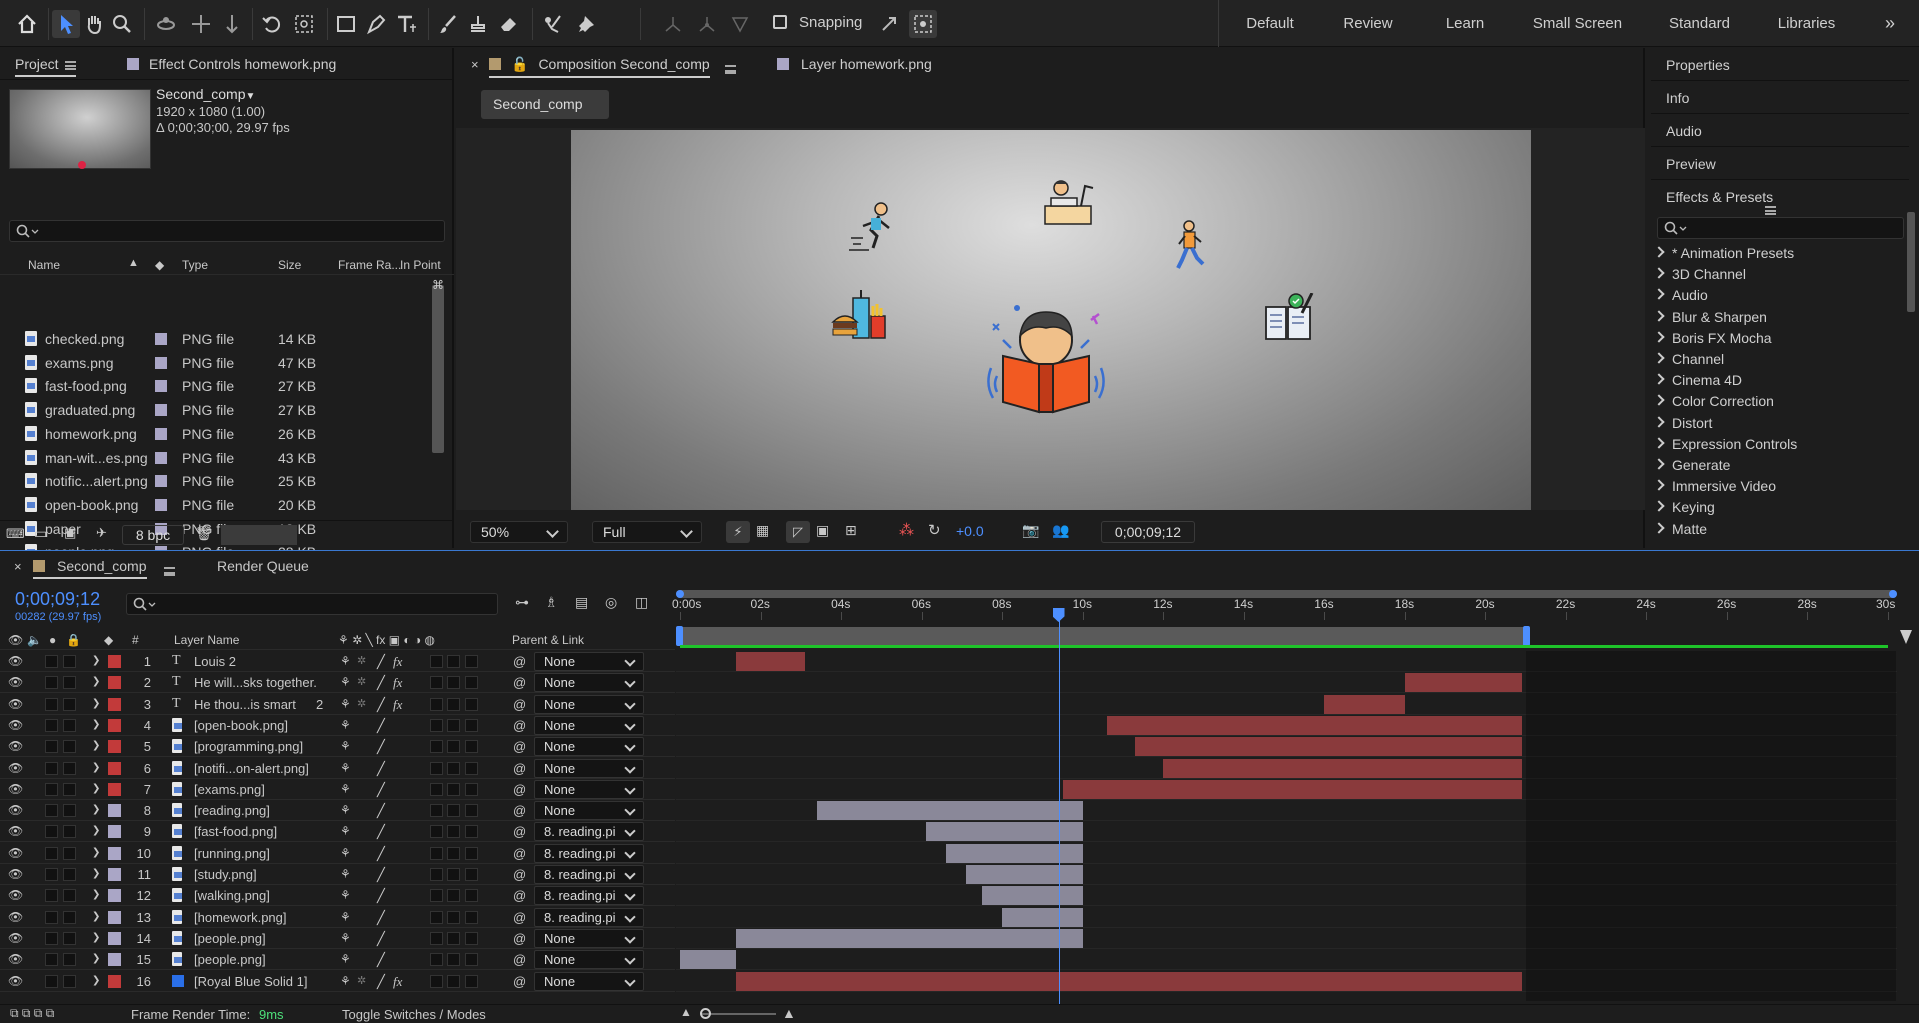 Image resolution: width=1919 pixels, height=1023 pixels. What do you see at coordinates (1698, 380) in the screenshot?
I see `effects-category: Cinema 4D` at bounding box center [1698, 380].